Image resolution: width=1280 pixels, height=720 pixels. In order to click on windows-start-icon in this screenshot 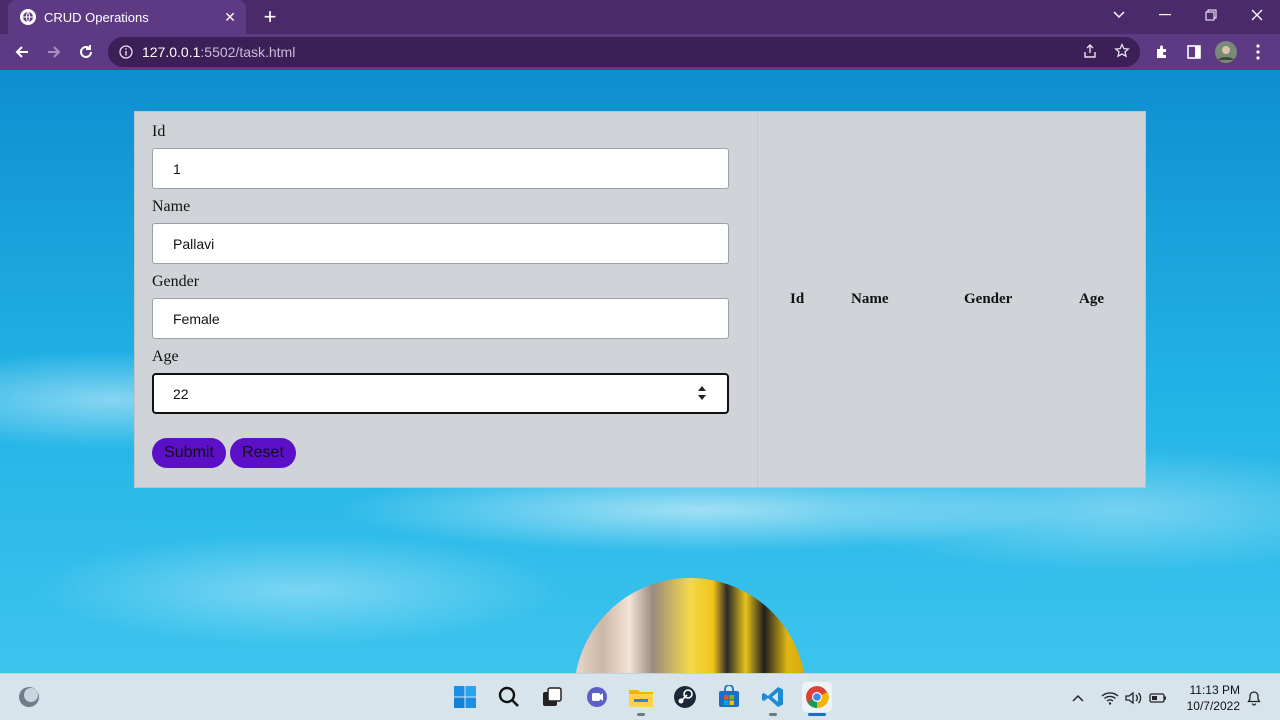, I will do `click(465, 697)`.